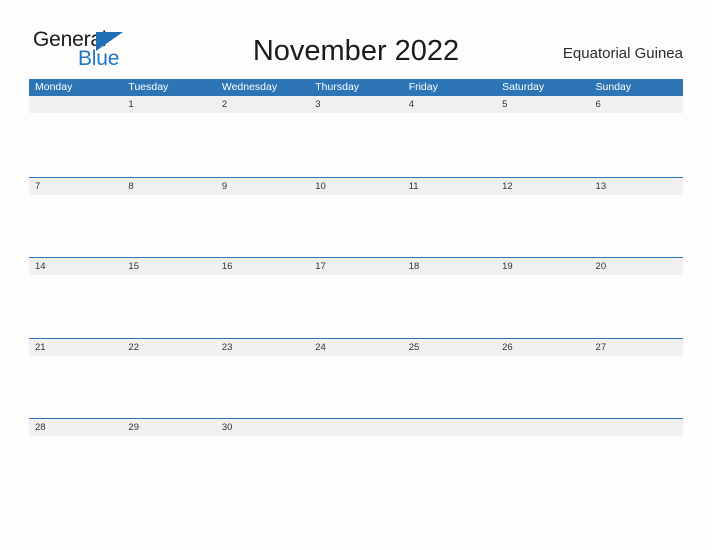  I want to click on day-header-saturday: Saturday, so click(523, 87).